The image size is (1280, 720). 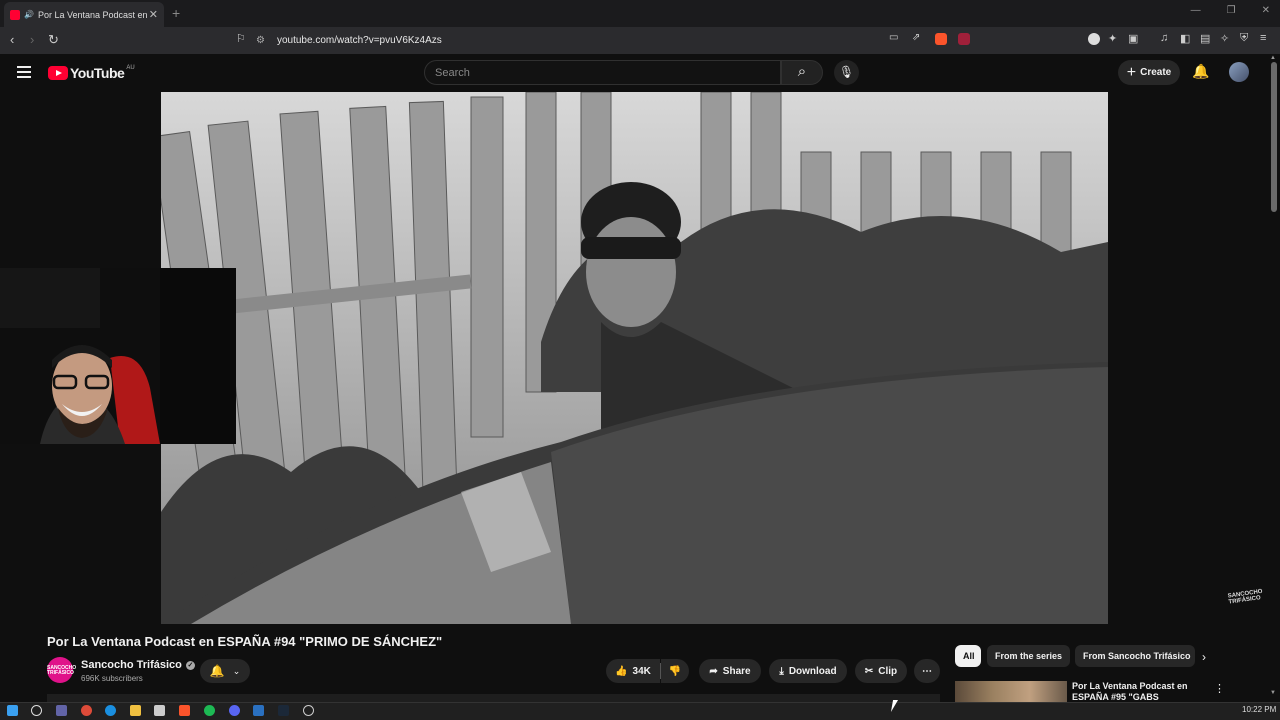 What do you see at coordinates (641, 671) in the screenshot?
I see `like-count: 34K` at bounding box center [641, 671].